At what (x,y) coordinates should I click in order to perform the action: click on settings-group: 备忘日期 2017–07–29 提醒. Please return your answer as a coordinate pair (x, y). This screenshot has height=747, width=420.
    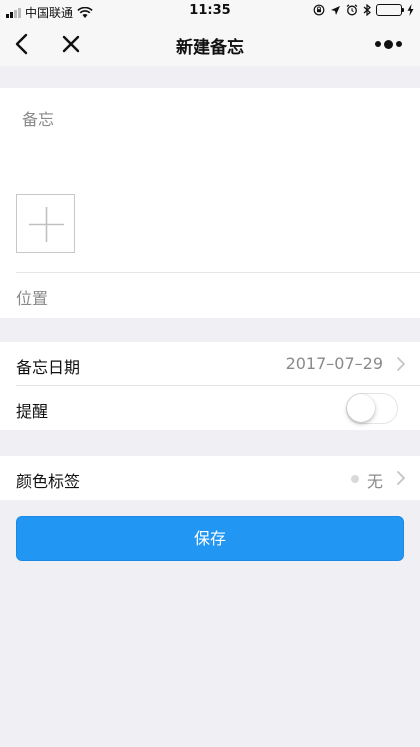
    Looking at the image, I should click on (210, 386).